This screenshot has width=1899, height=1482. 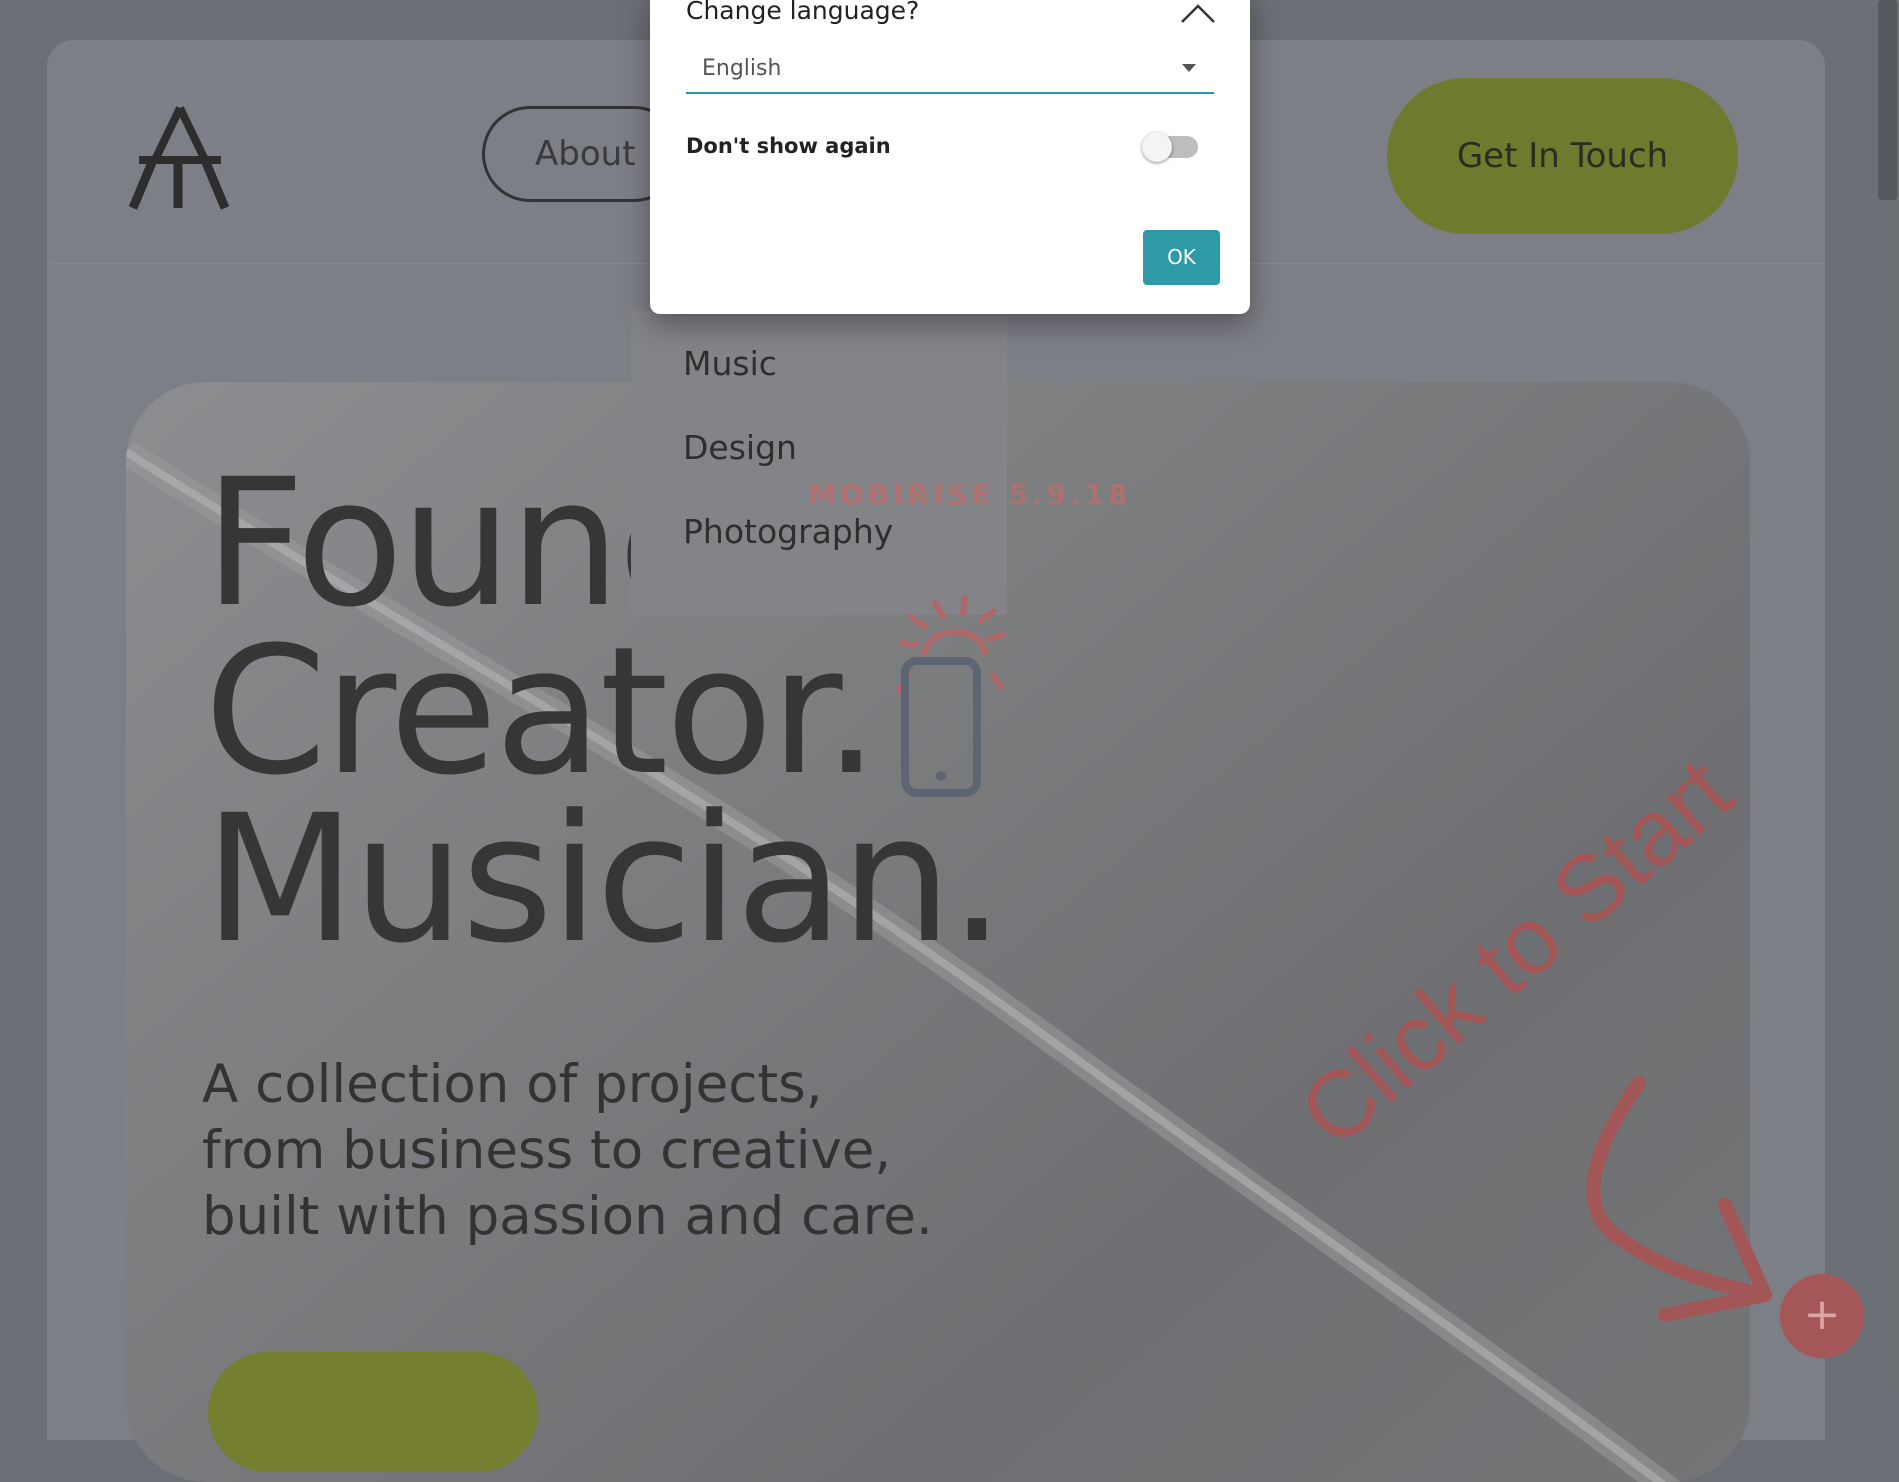 What do you see at coordinates (1822, 1316) in the screenshot?
I see `add-block-button: +` at bounding box center [1822, 1316].